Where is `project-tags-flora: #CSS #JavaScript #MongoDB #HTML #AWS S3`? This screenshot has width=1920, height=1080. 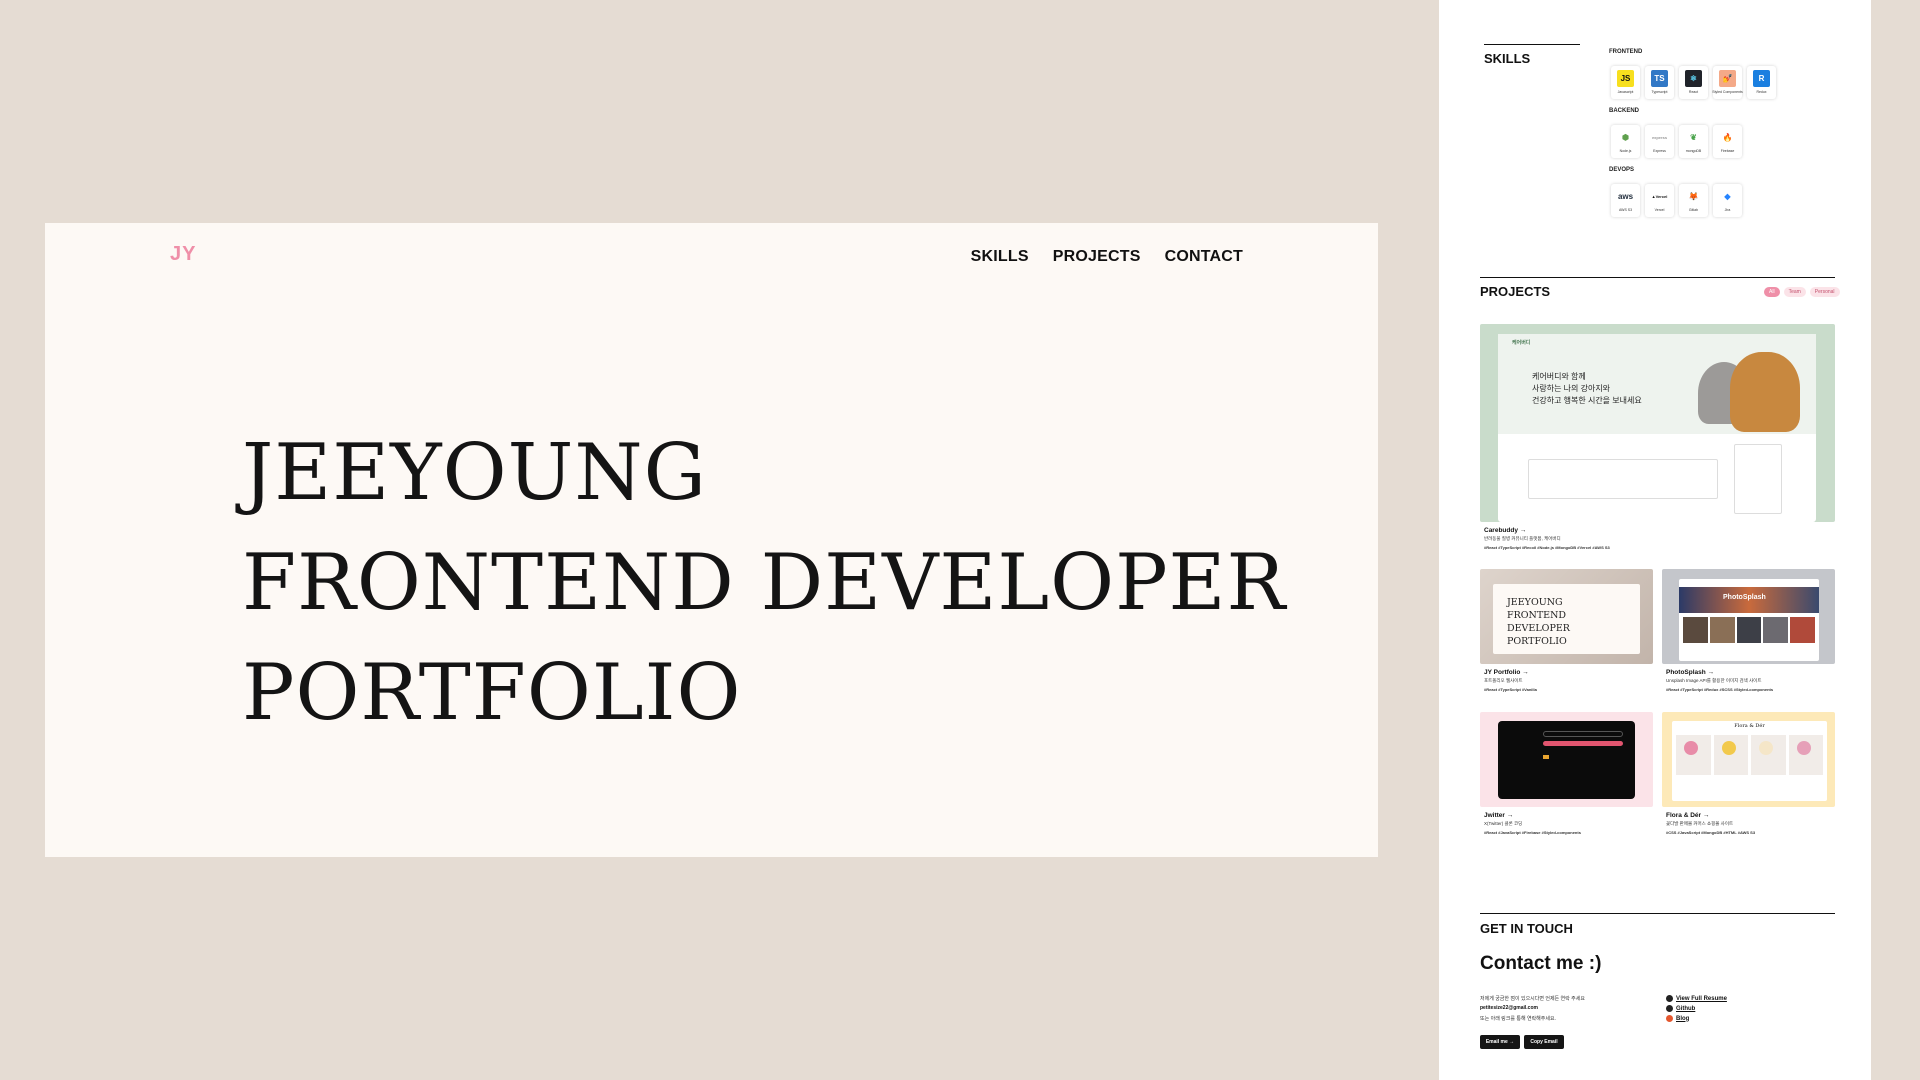
project-tags-flora: #CSS #JavaScript #MongoDB #HTML #AWS S3 is located at coordinates (1711, 832).